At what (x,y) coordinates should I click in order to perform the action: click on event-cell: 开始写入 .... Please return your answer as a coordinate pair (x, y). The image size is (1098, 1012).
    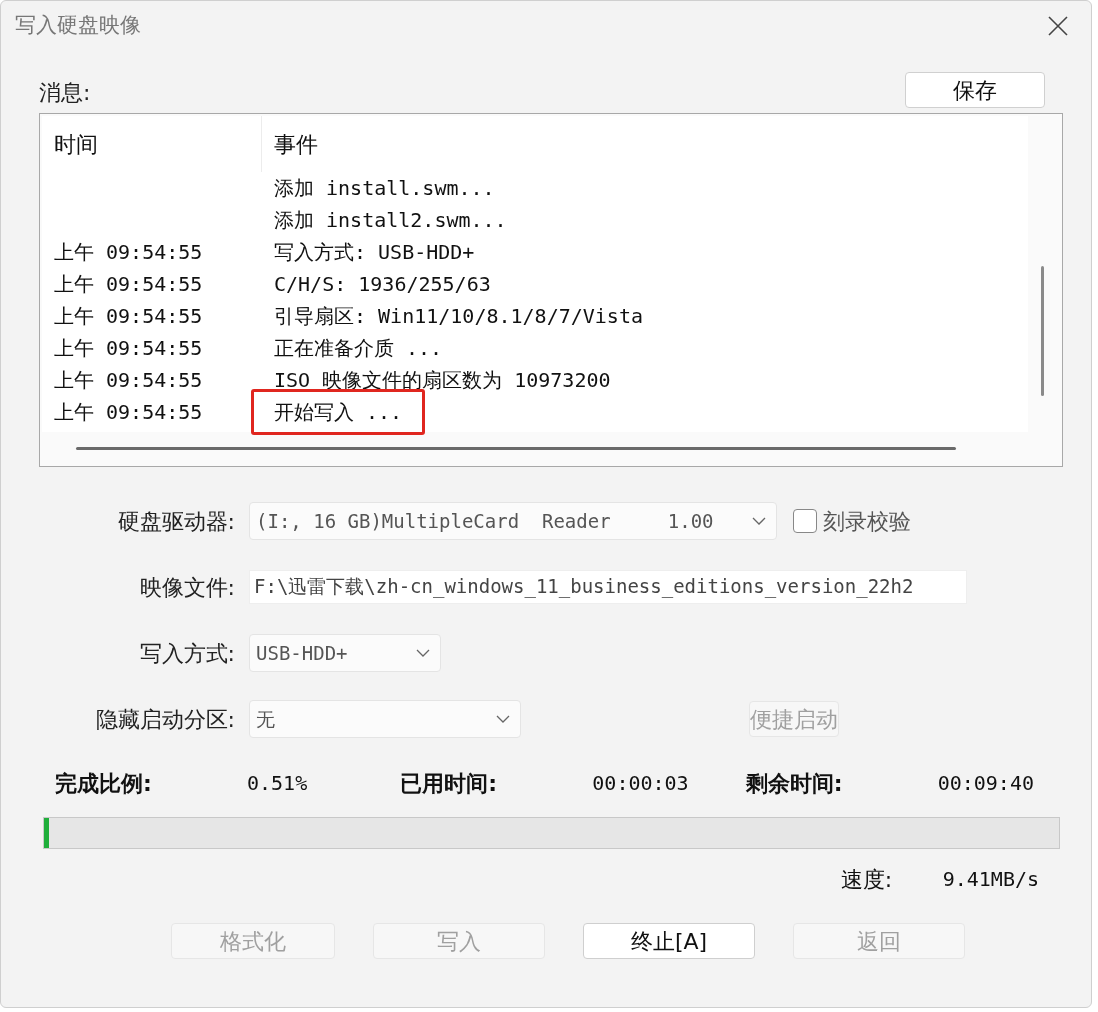
    Looking at the image, I should click on (338, 412).